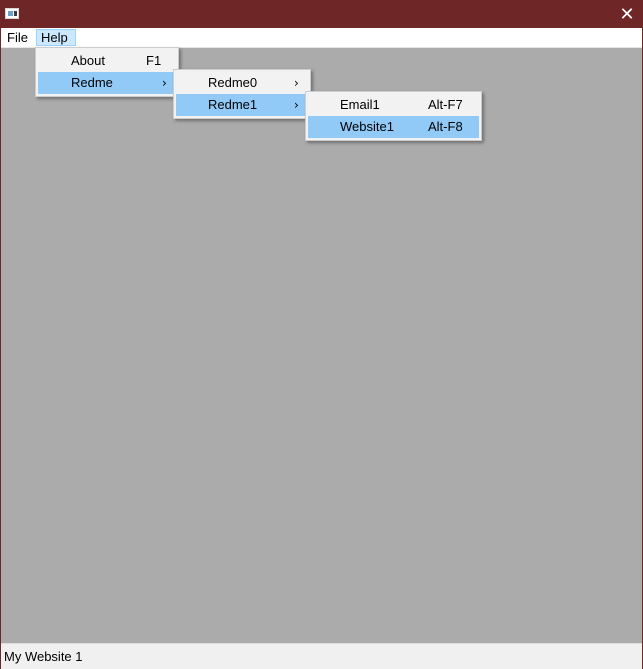 The image size is (643, 669). Describe the element at coordinates (17, 37) in the screenshot. I see `menu-file: File` at that location.